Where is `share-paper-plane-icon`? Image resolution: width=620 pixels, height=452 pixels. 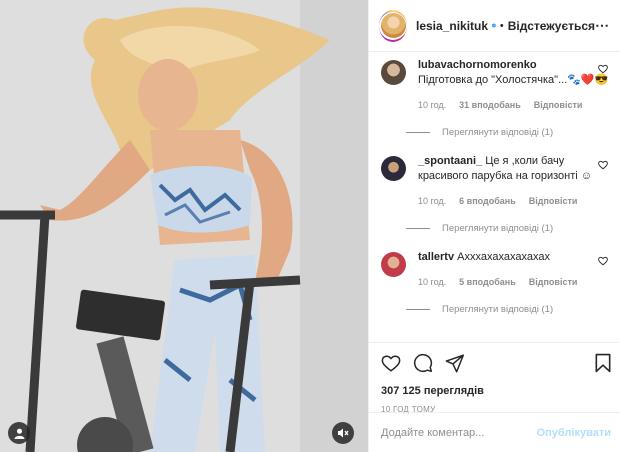
share-paper-plane-icon is located at coordinates (455, 363).